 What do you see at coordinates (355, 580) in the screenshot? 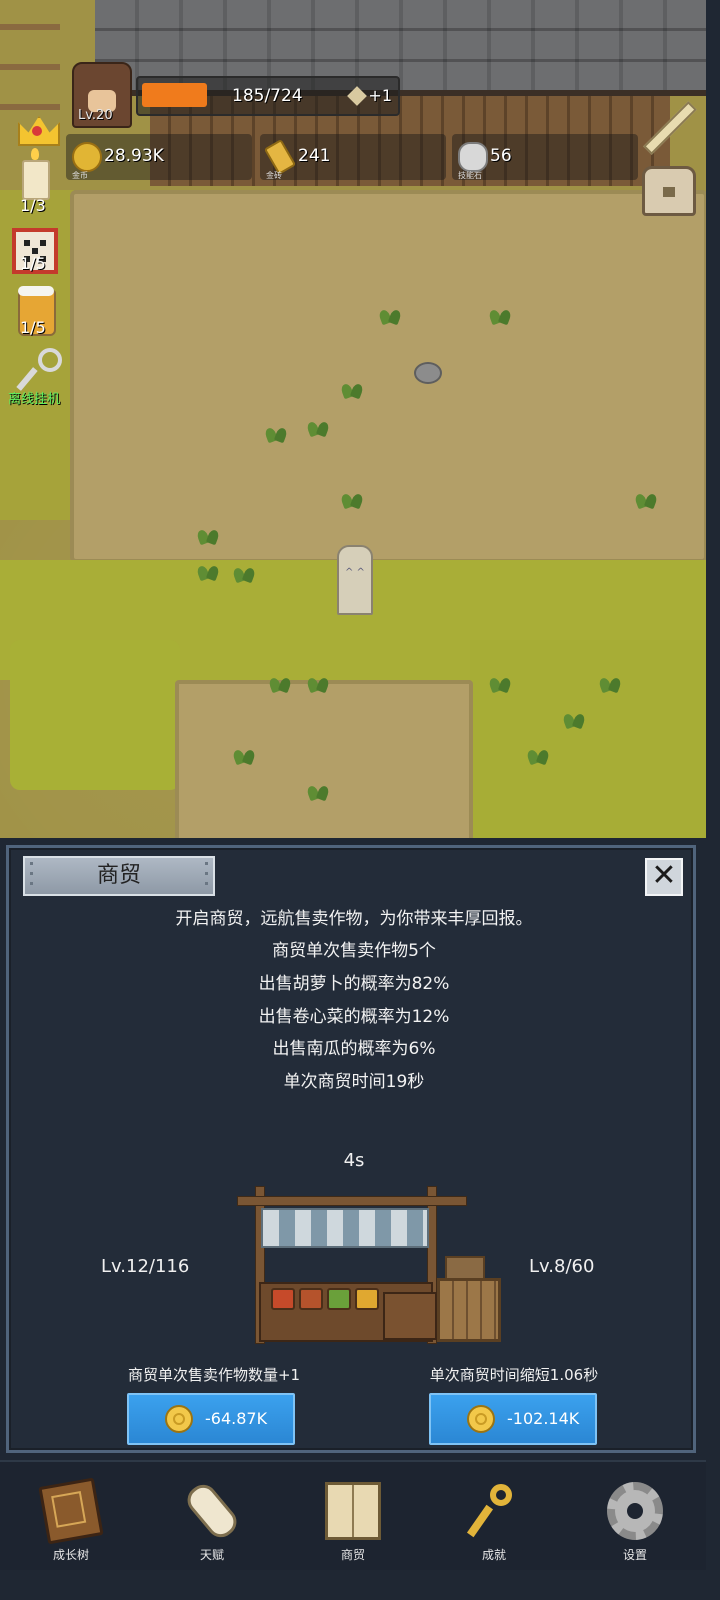
I see `ghost-signpost: ^ ^` at bounding box center [355, 580].